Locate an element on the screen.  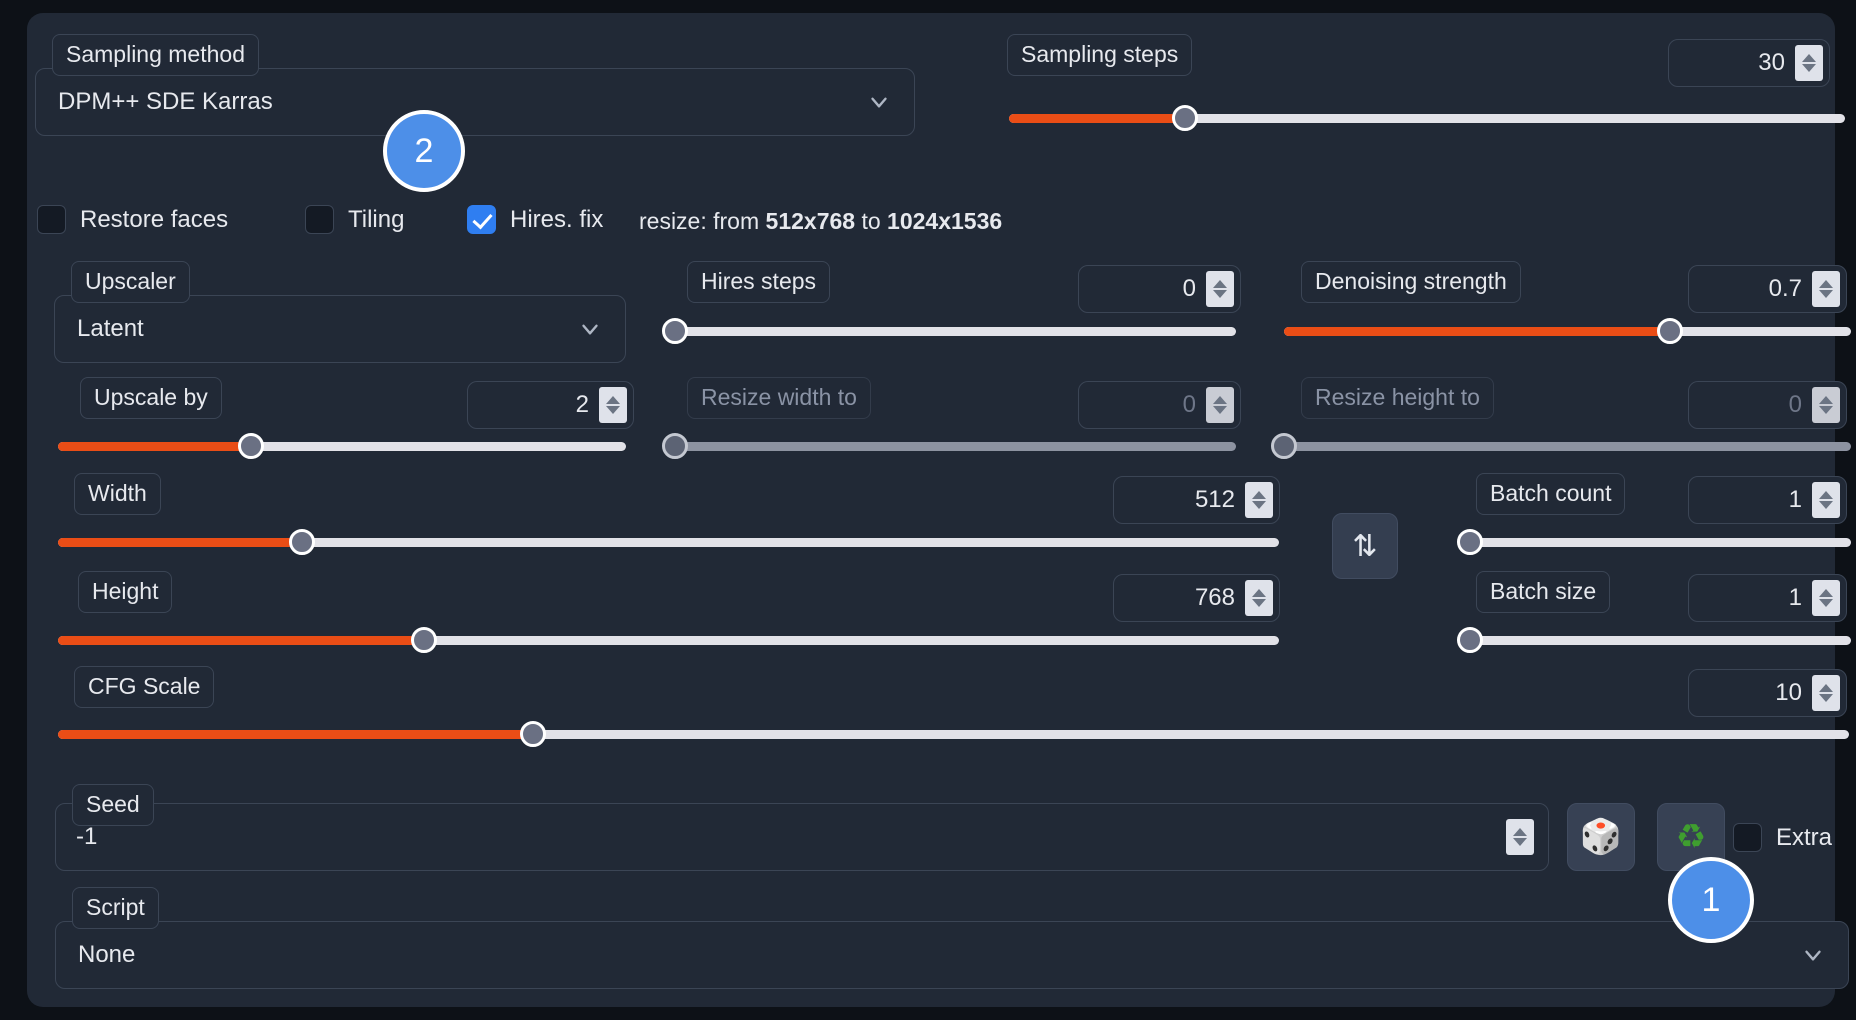
restore-faces-checkbox-row: Restore faces is located at coordinates (132, 219).